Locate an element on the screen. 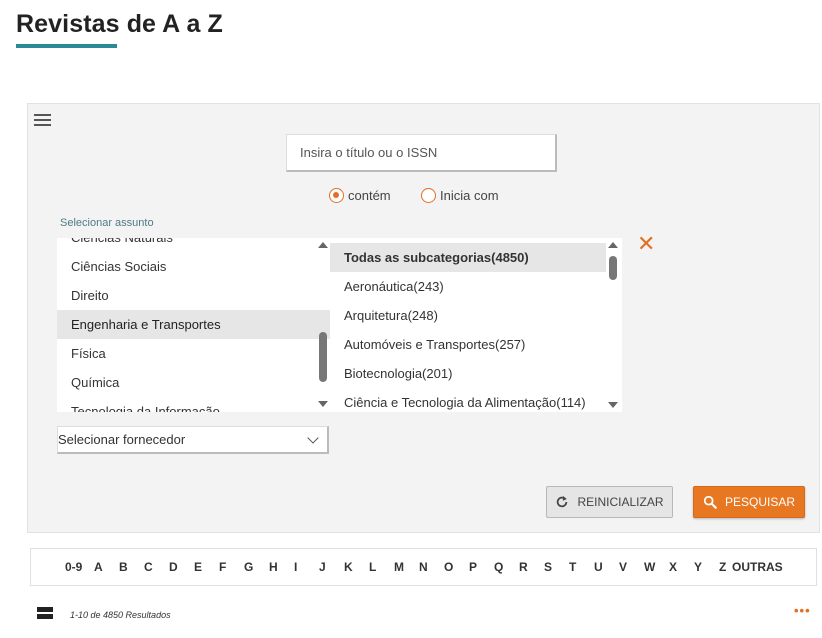 This screenshot has height=638, width=822. category-item: Química is located at coordinates (194, 382).